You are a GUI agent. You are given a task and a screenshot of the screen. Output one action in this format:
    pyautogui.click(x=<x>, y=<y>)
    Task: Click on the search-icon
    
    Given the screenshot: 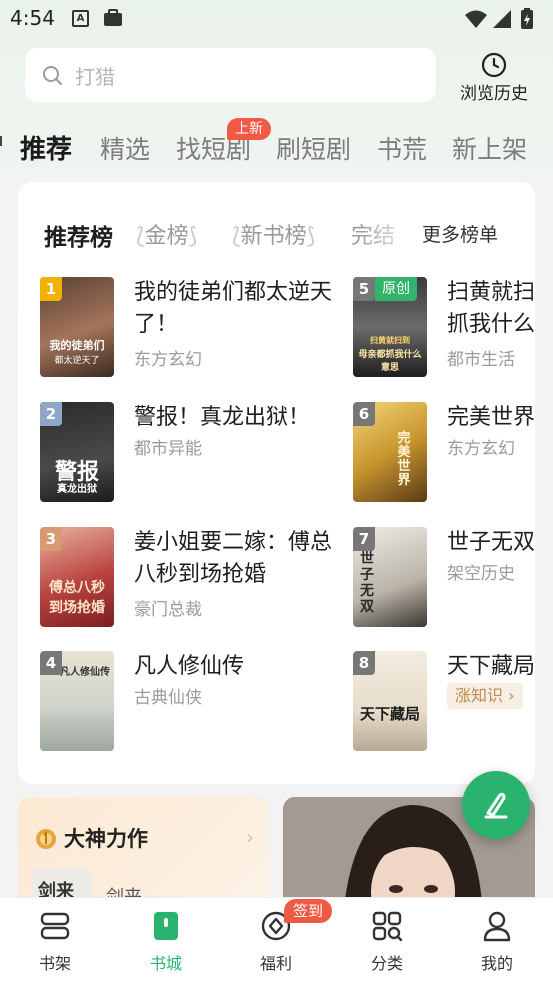 What is the action you would take?
    pyautogui.click(x=52, y=75)
    